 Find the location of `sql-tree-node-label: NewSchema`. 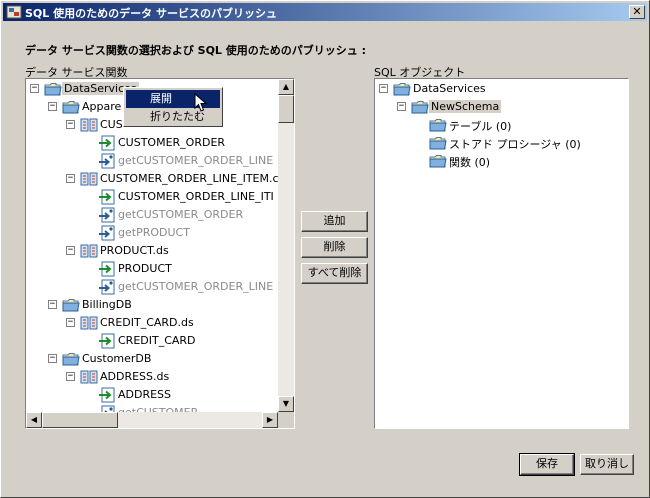

sql-tree-node-label: NewSchema is located at coordinates (465, 106).